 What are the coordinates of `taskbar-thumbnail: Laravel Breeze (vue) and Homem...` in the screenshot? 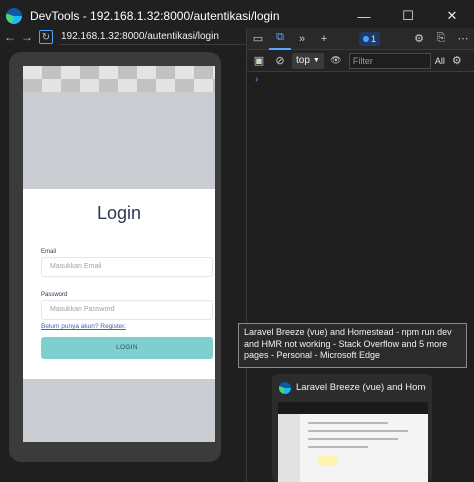 It's located at (352, 428).